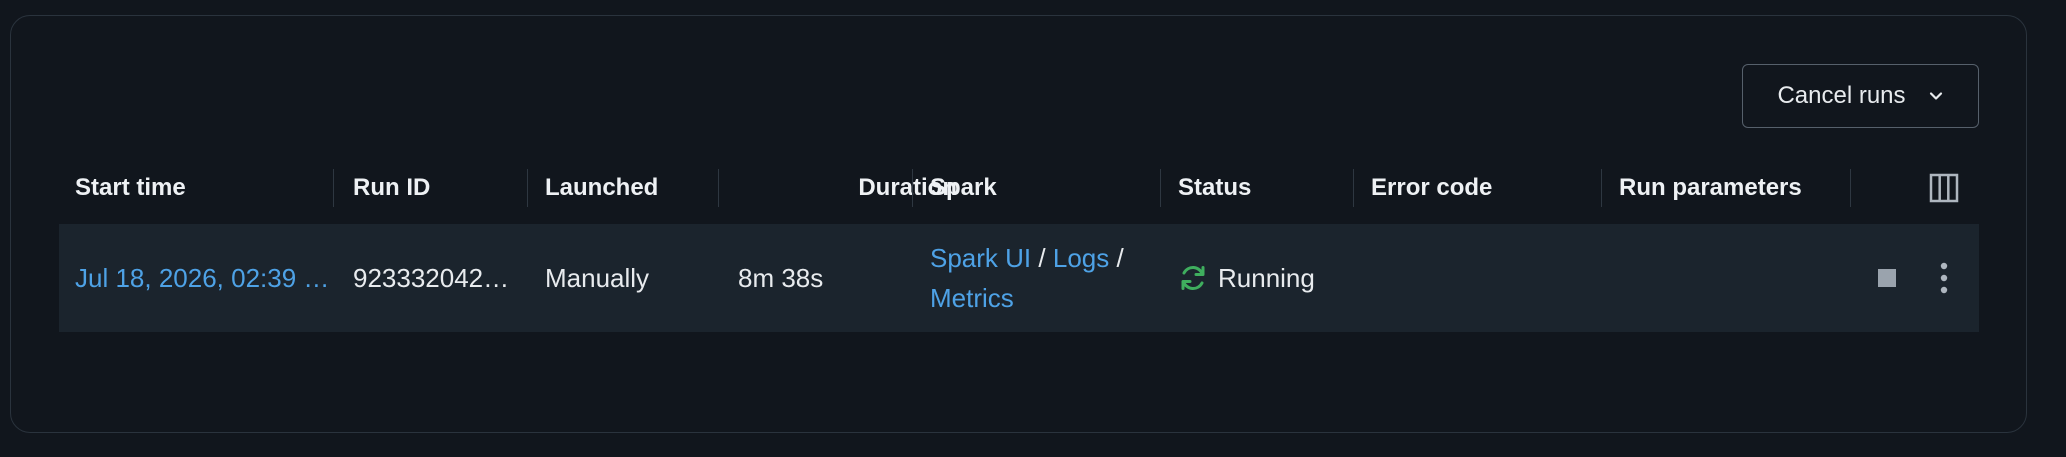 The height and width of the screenshot is (457, 2066). Describe the element at coordinates (1266, 277) in the screenshot. I see `status-label: Running` at that location.